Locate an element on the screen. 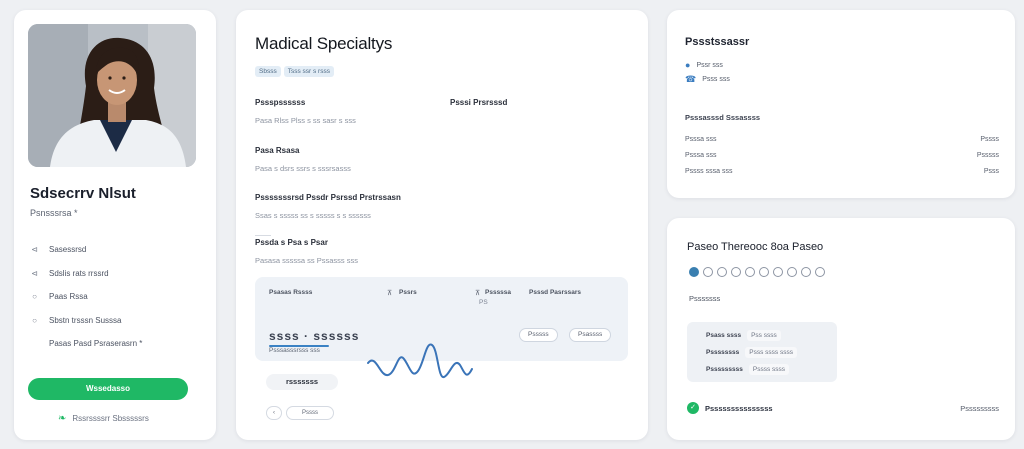  profile-item-label: Pasas Pasd Psraserasrn * is located at coordinates (96, 344).